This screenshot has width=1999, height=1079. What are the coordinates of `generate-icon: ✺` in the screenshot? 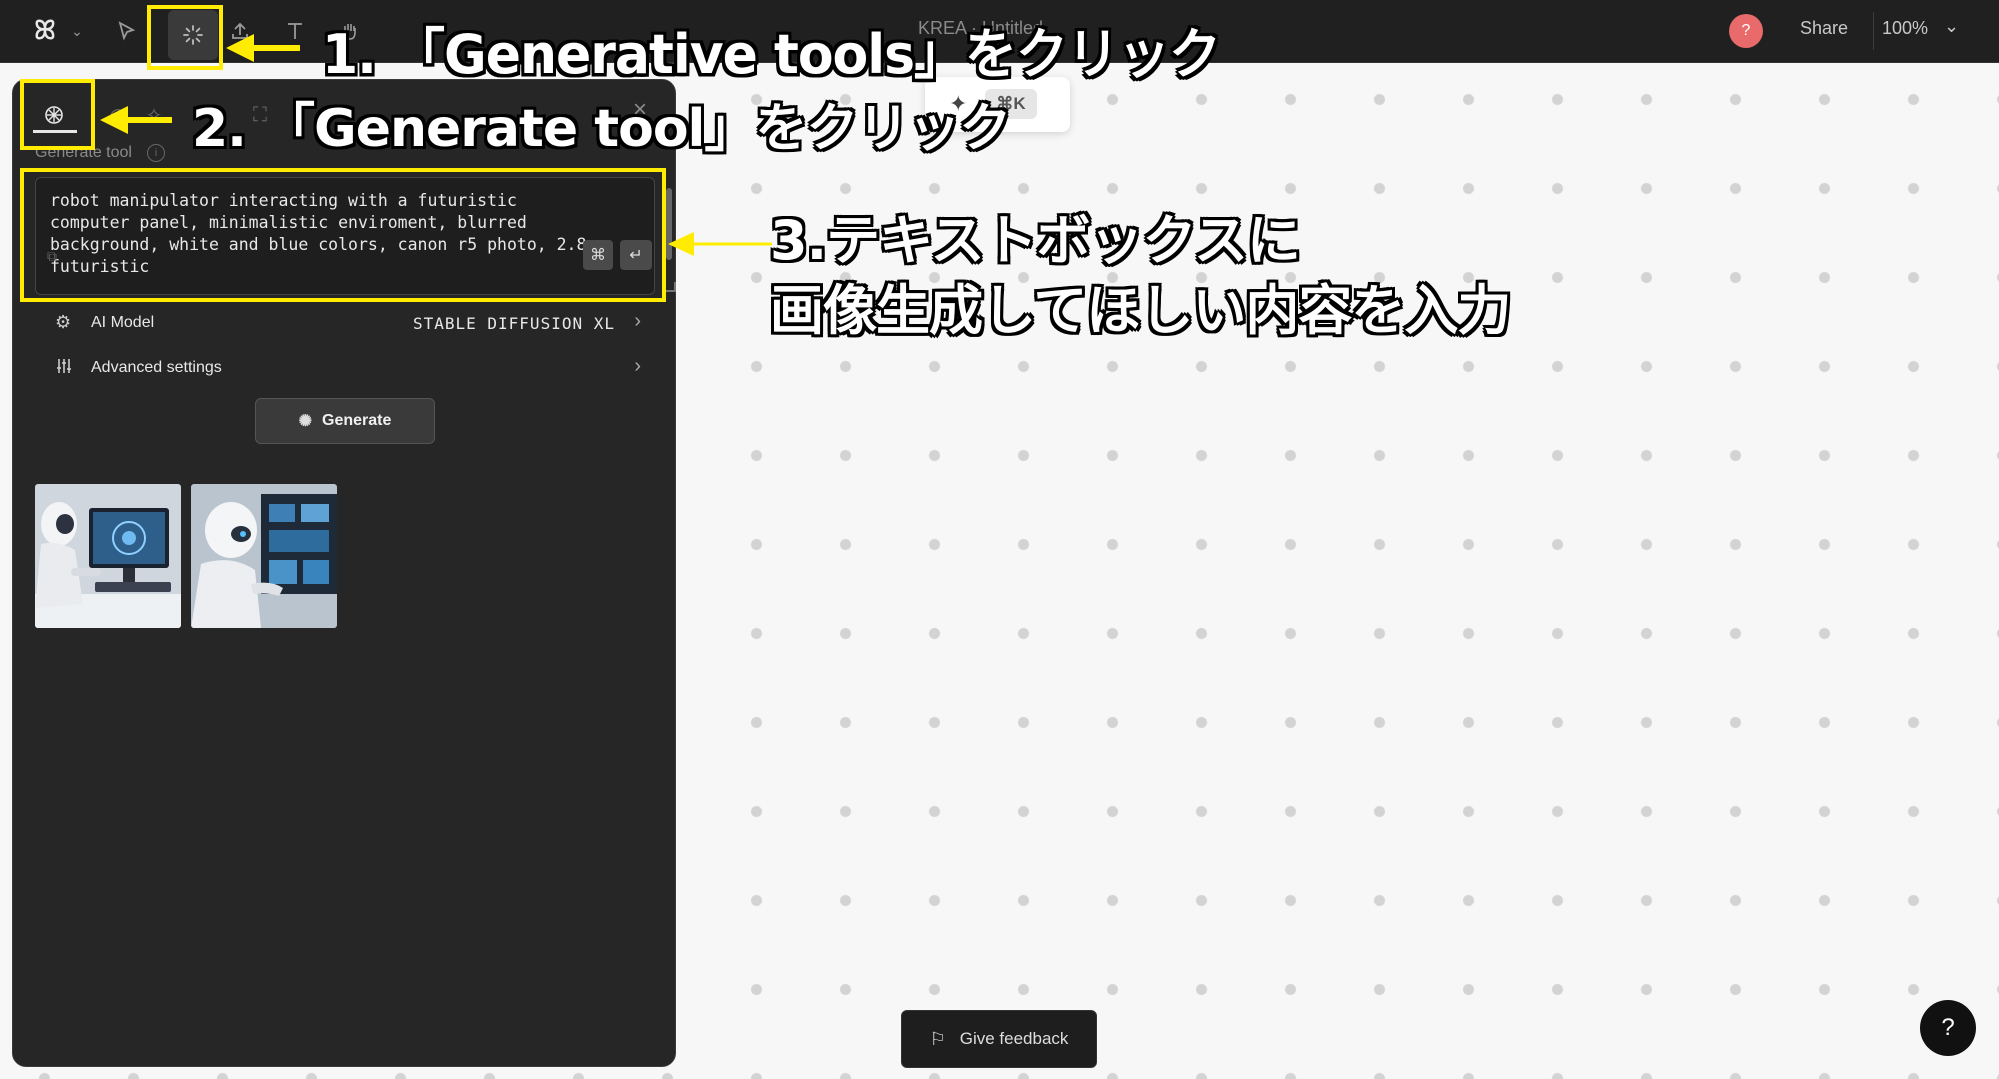 It's located at (305, 421).